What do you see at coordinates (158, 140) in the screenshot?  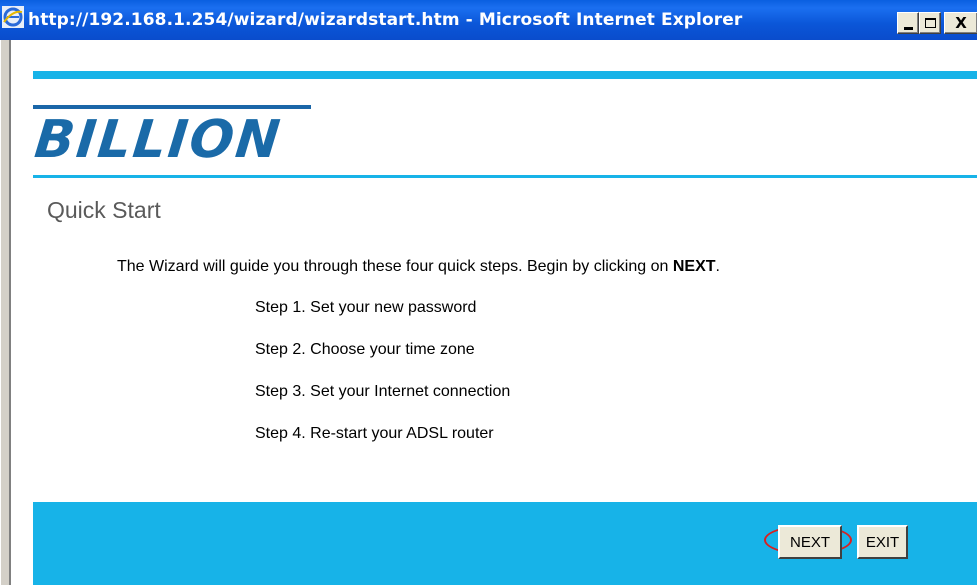 I see `logo-text: BILLION` at bounding box center [158, 140].